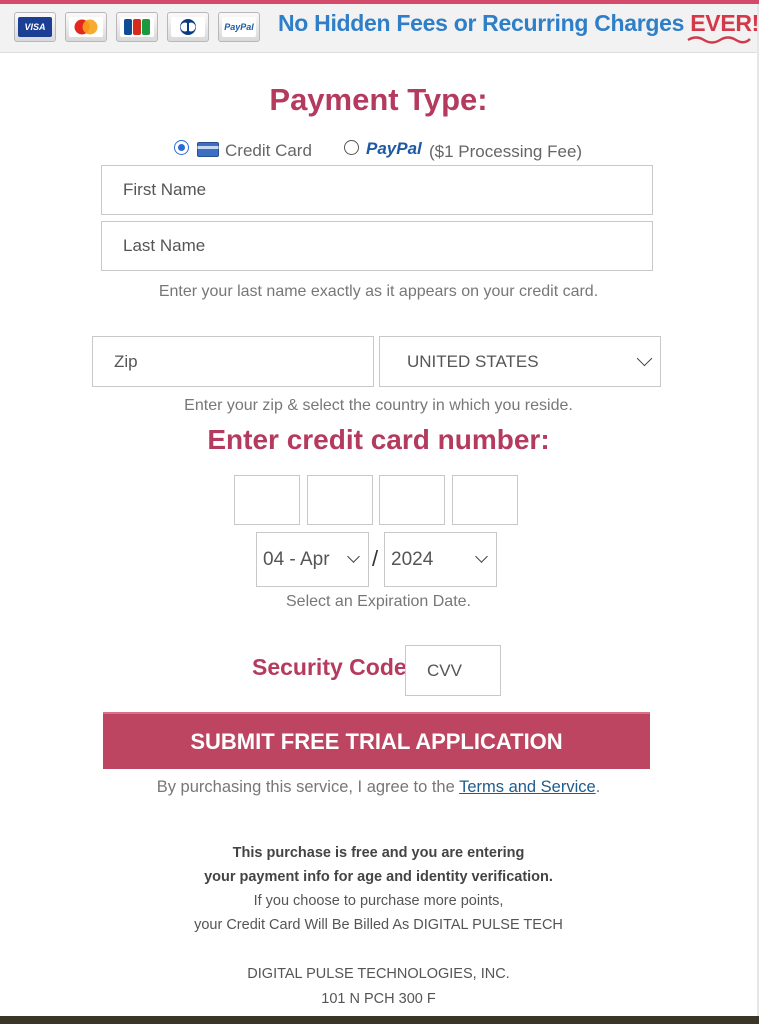 Image resolution: width=759 pixels, height=1024 pixels. What do you see at coordinates (527, 787) in the screenshot?
I see `terms-link: Terms and Service` at bounding box center [527, 787].